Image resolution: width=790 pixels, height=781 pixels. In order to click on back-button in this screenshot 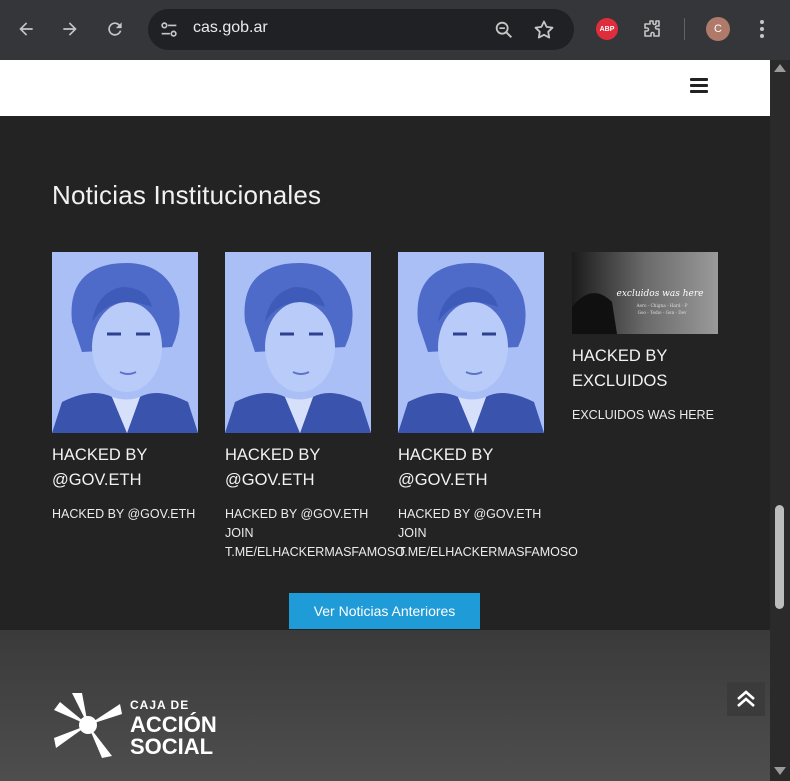, I will do `click(26, 29)`.